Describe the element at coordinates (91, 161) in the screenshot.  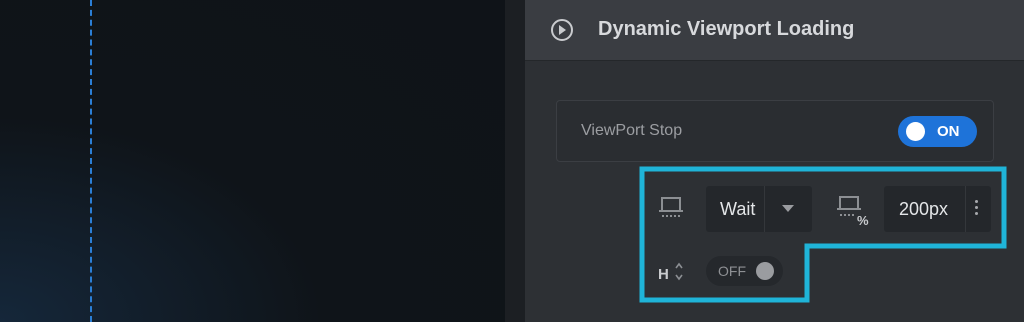
I see `viewport-guide-line` at that location.